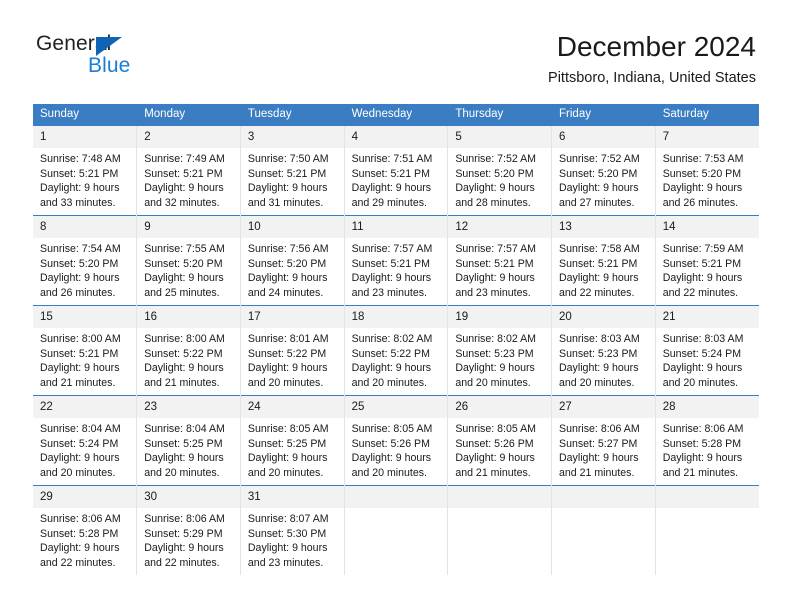  Describe the element at coordinates (285, 562) in the screenshot. I see `daylight-text-line2: and 23 minutes.` at that location.